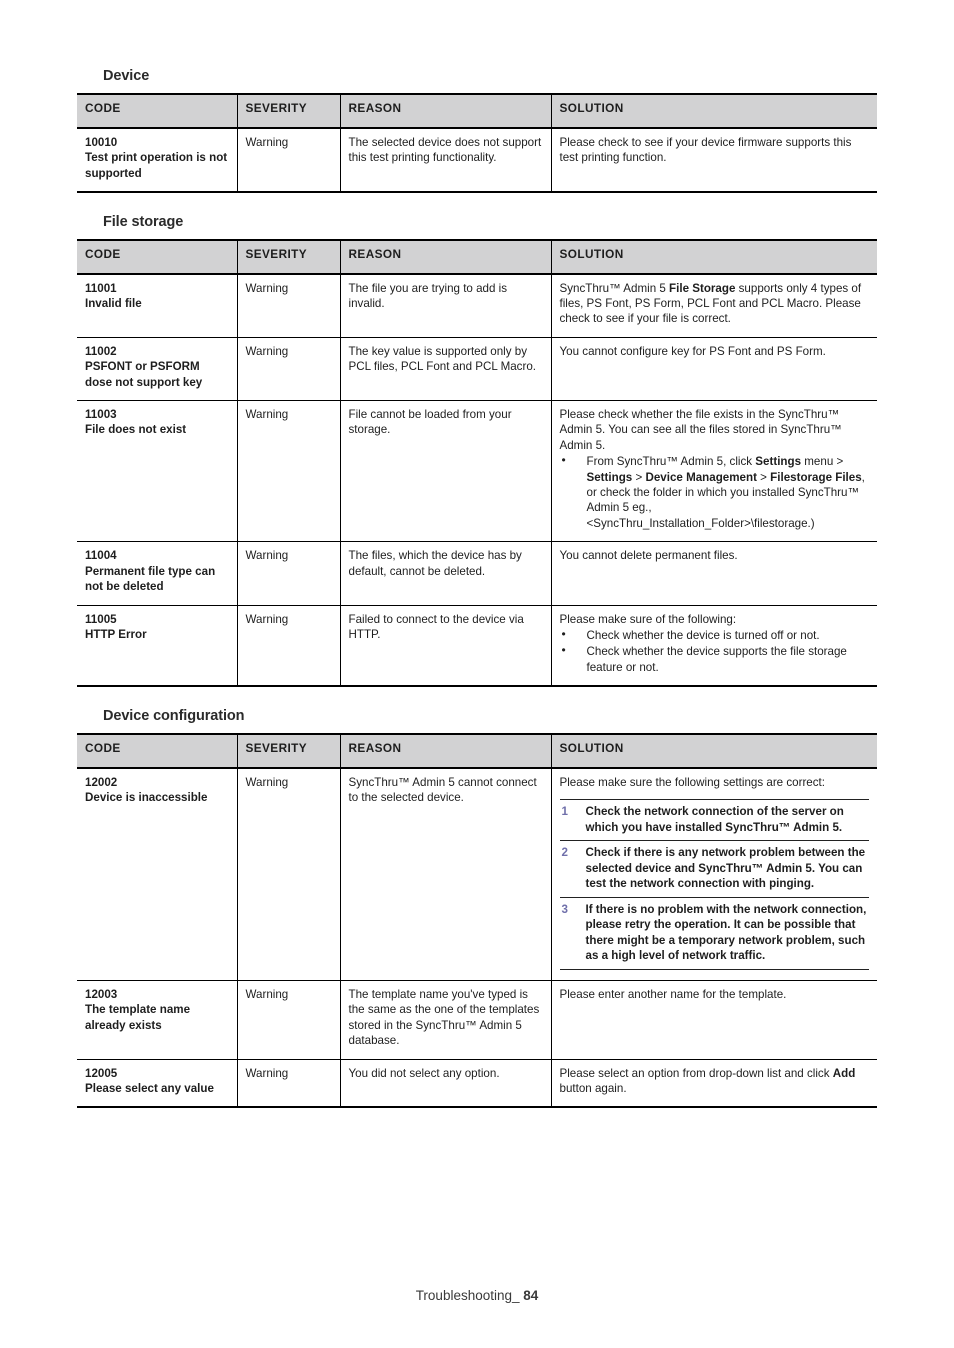  I want to click on error-code-number: 11002, so click(101, 351).